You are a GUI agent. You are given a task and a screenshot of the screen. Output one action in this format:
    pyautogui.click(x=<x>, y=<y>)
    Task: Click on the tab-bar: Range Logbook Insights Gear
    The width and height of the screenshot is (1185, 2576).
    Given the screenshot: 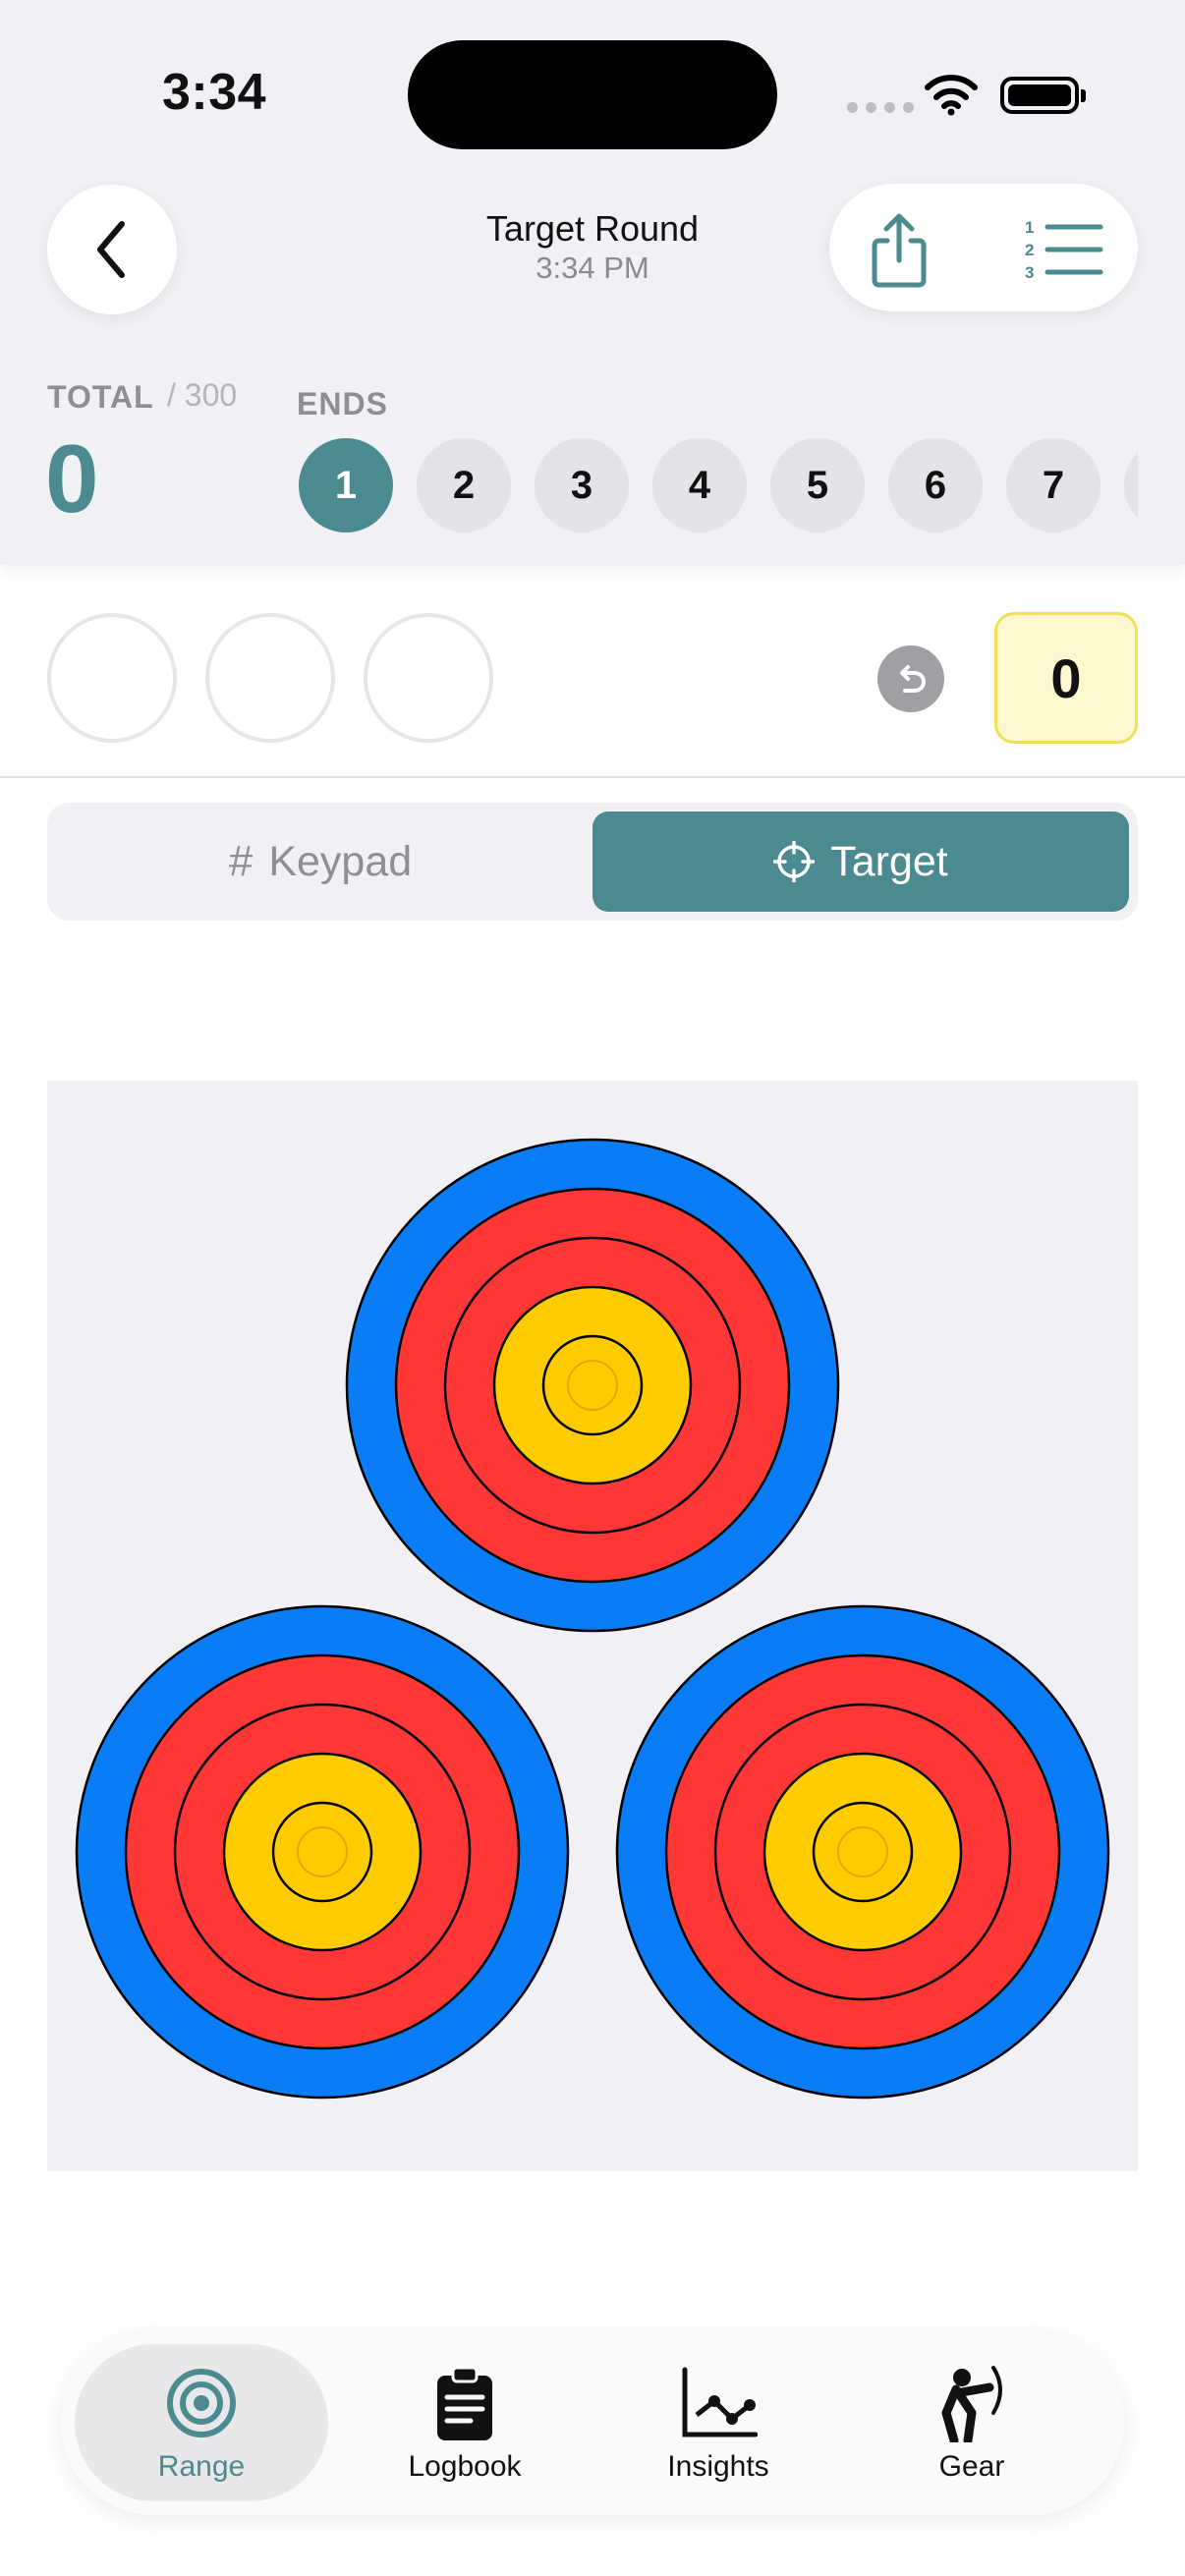 What is the action you would take?
    pyautogui.click(x=592, y=2422)
    